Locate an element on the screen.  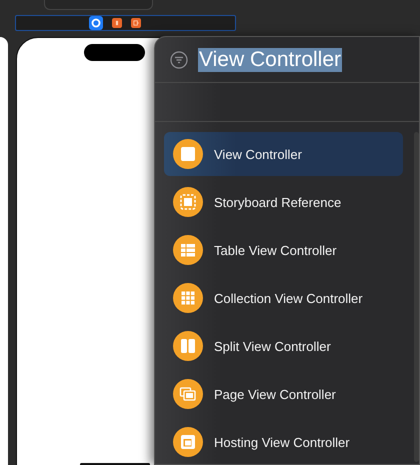
library-item: Page View Controller is located at coordinates (283, 394).